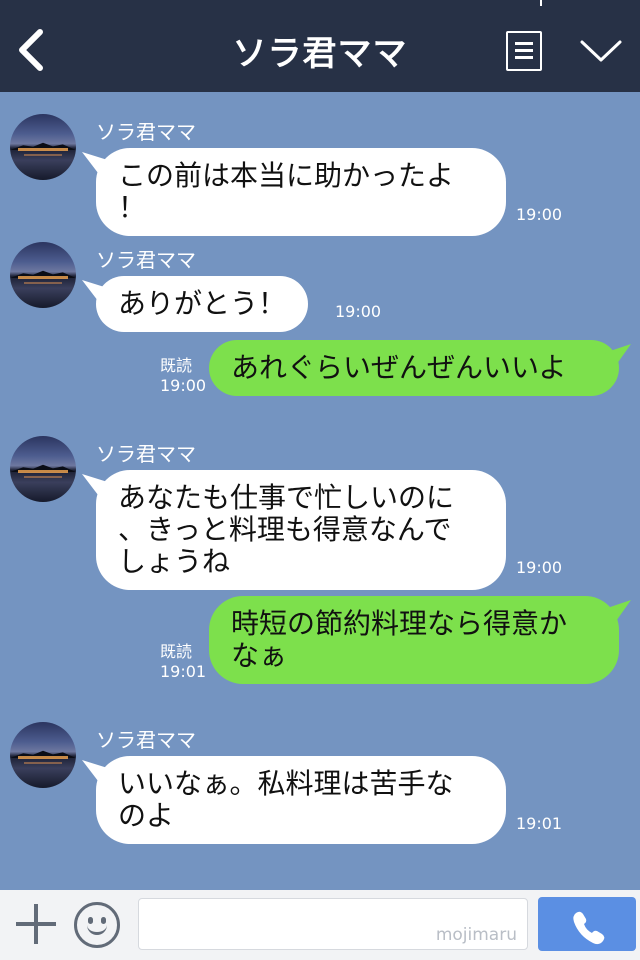 The image size is (640, 960). I want to click on incoming-message: ありがとう！, so click(202, 304).